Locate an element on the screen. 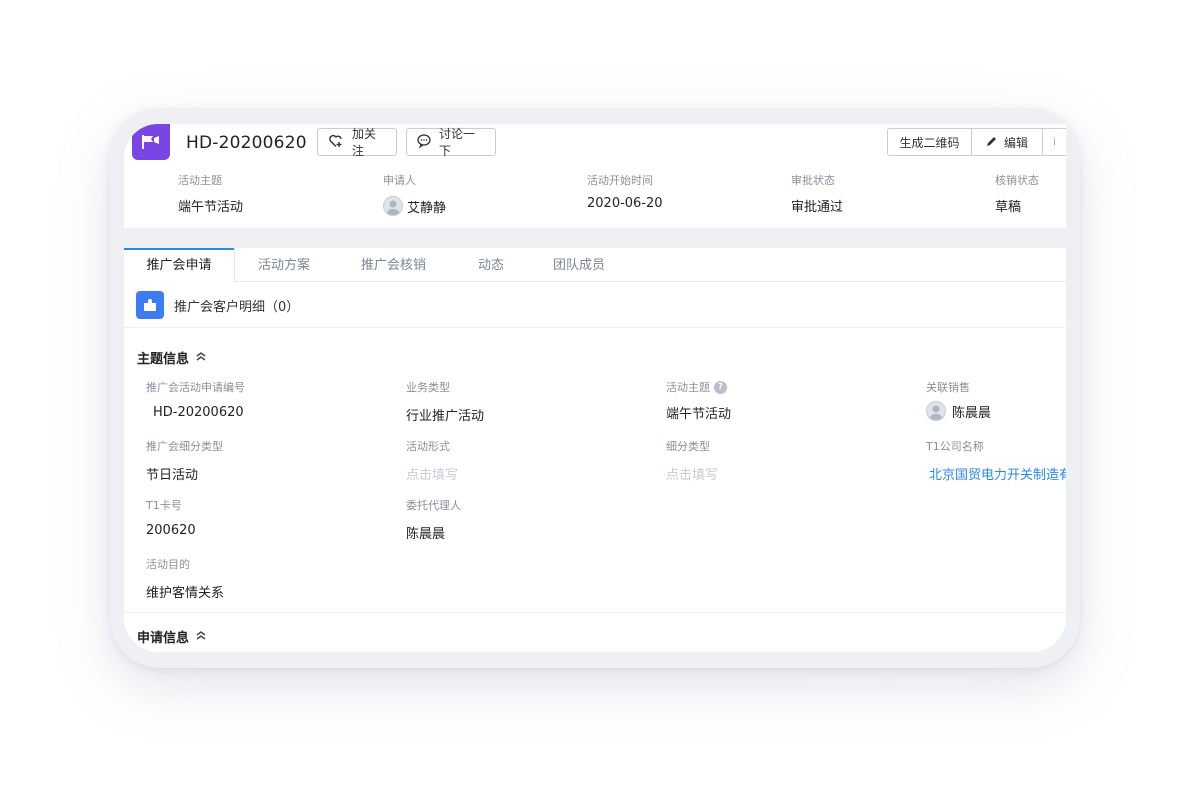  section-title: 主题信息 is located at coordinates (163, 359).